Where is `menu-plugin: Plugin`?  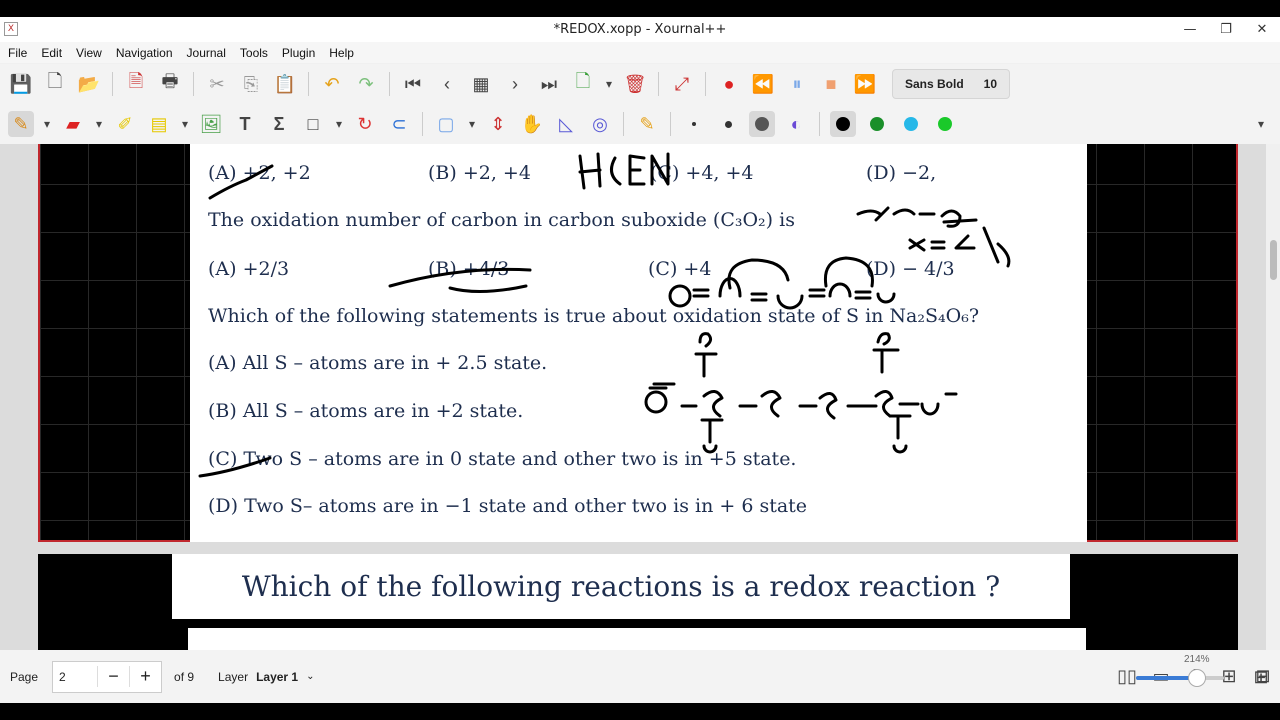 menu-plugin: Plugin is located at coordinates (298, 53).